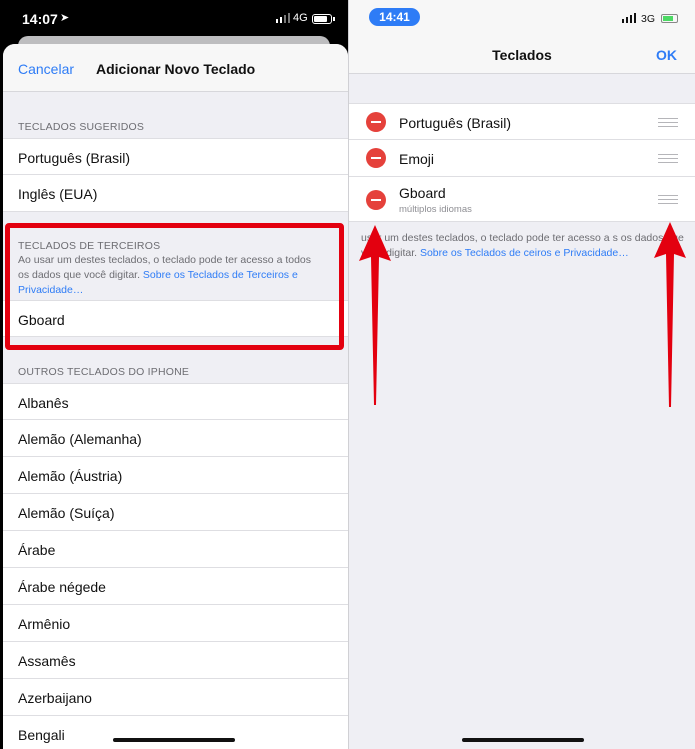  What do you see at coordinates (37, 550) in the screenshot?
I see `list-item-label: Árabe` at bounding box center [37, 550].